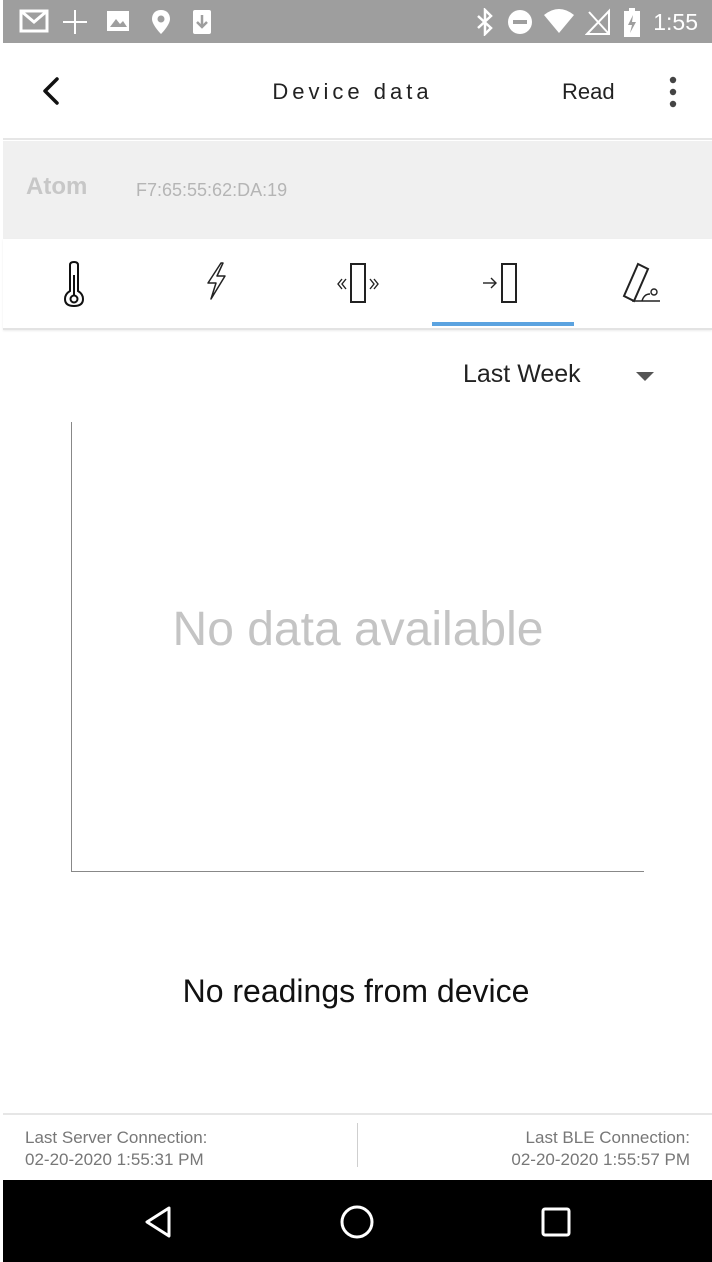 Image resolution: width=712 pixels, height=1262 pixels. I want to click on tab-temperature, so click(74, 283).